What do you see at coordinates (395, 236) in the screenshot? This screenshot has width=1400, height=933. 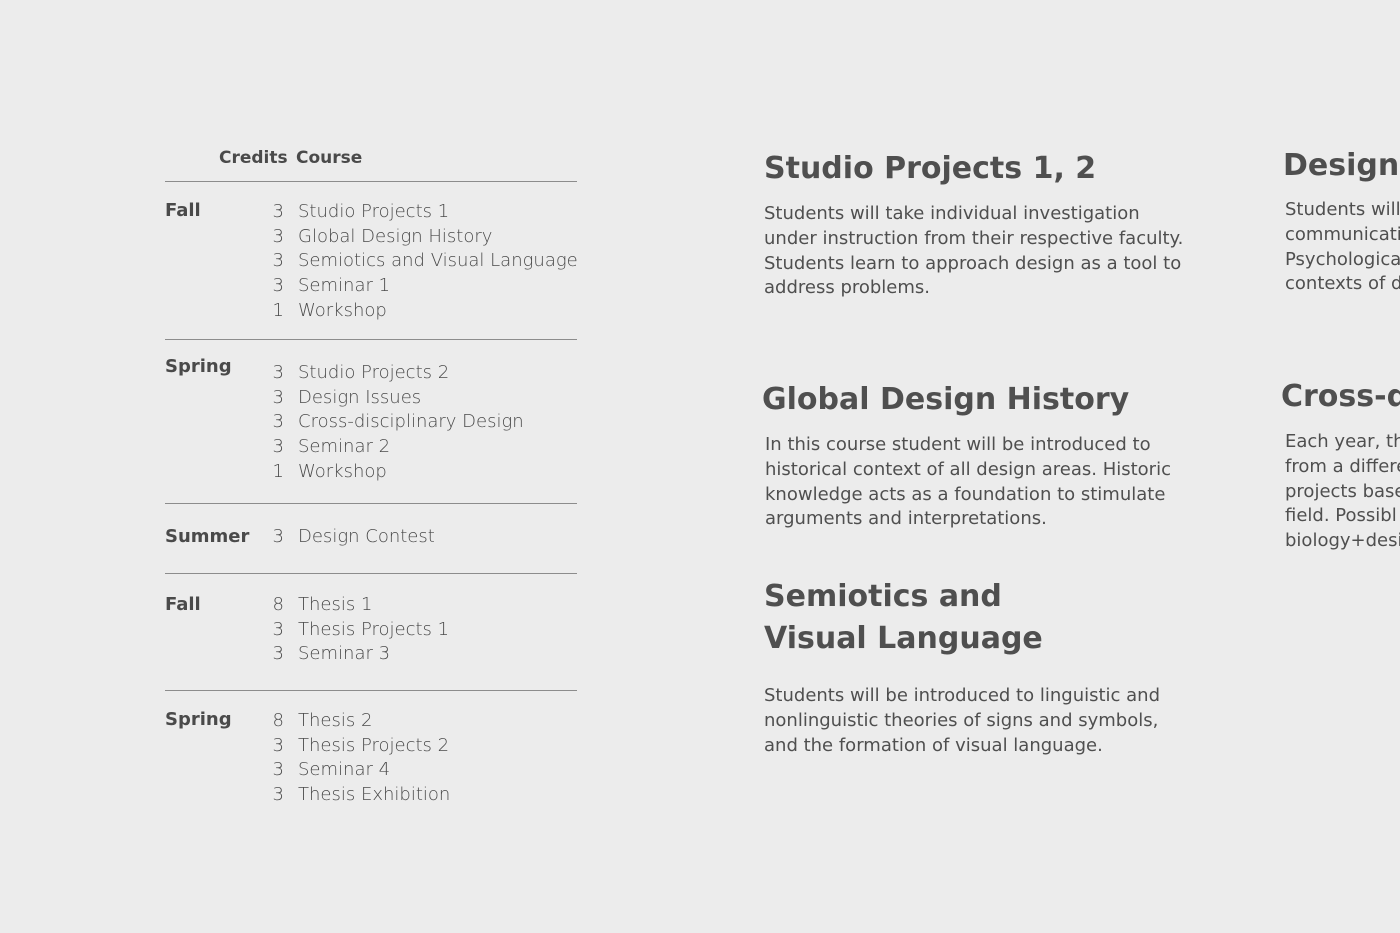 I see `course-name: Global Design History` at bounding box center [395, 236].